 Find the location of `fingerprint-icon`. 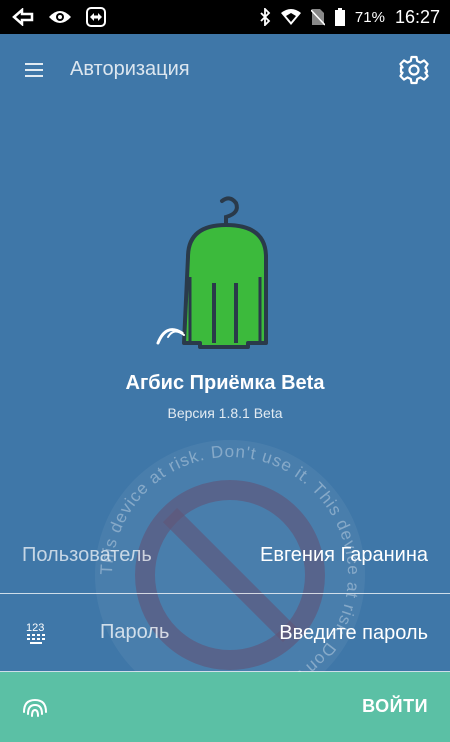

fingerprint-icon is located at coordinates (35, 709).